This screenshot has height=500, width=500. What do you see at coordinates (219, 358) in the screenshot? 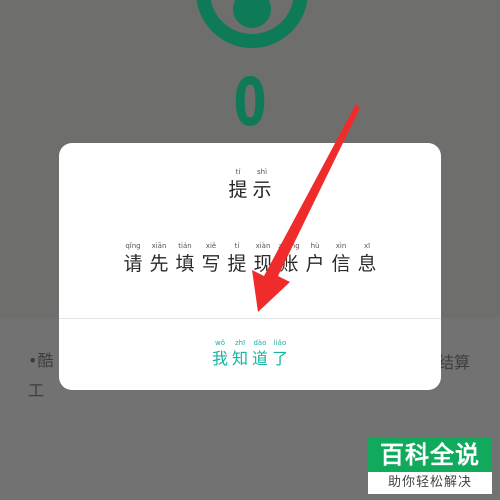
I see `hanzi: 我` at bounding box center [219, 358].